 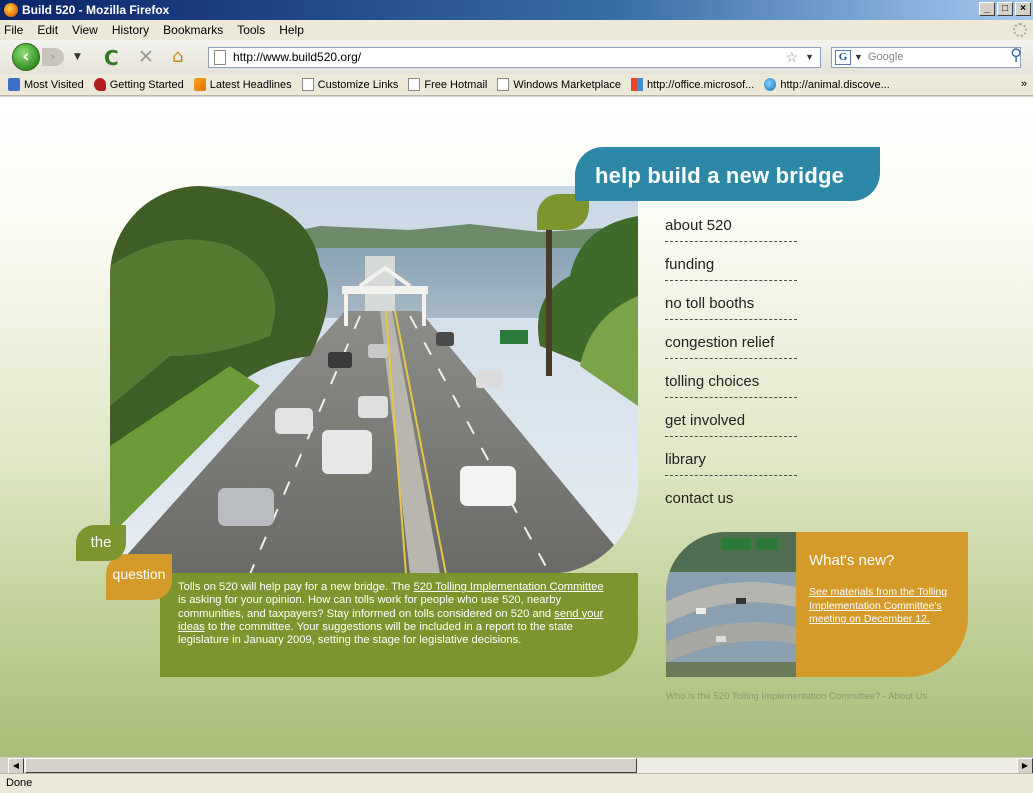 I want to click on nav-congestion-relief: congestion relief, so click(x=735, y=345).